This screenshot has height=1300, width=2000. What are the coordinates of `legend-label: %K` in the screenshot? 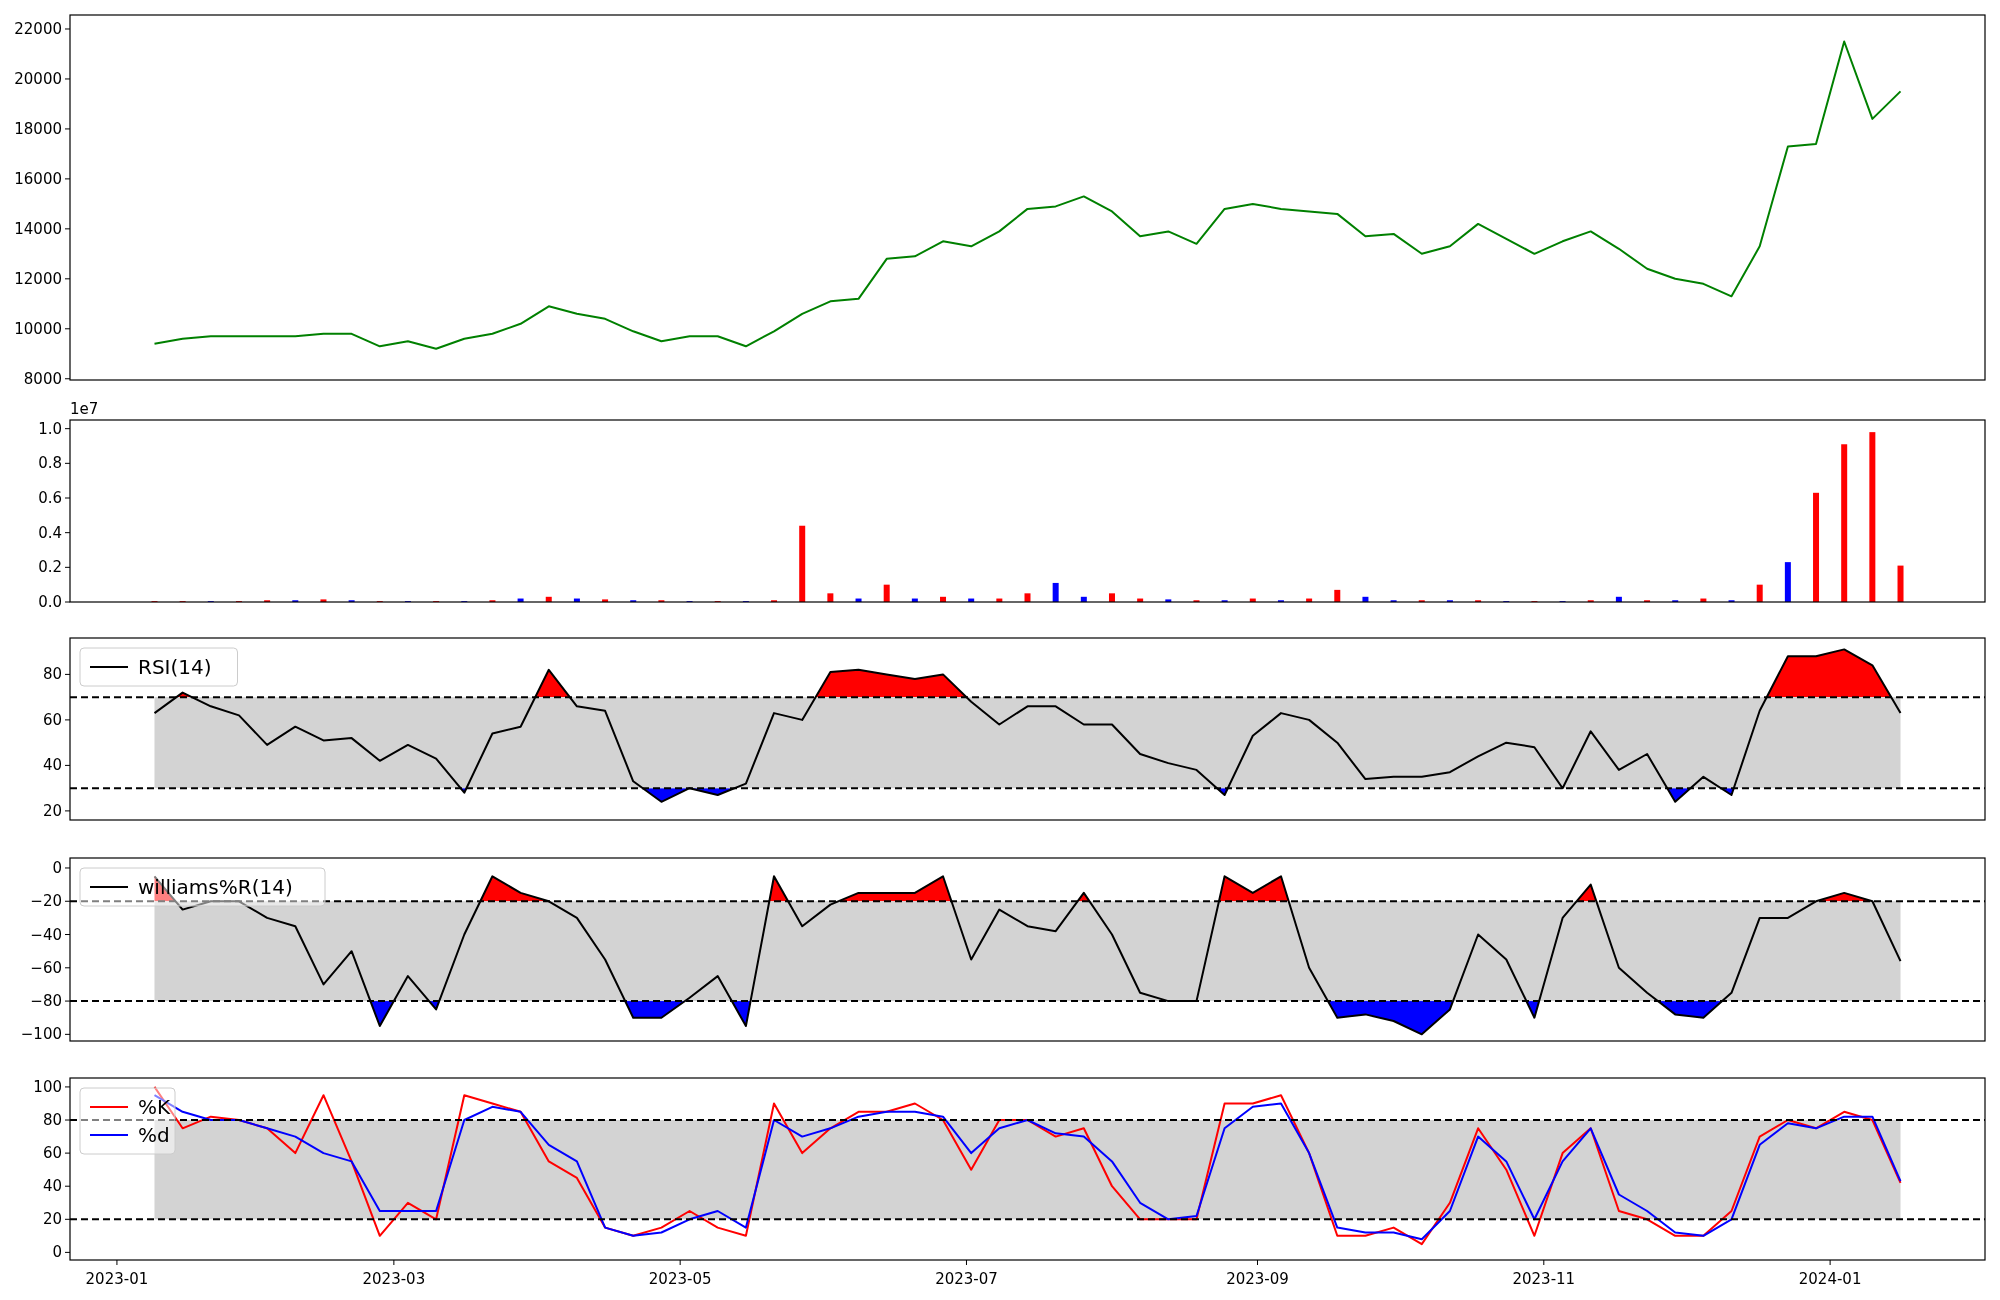 It's located at (154, 1107).